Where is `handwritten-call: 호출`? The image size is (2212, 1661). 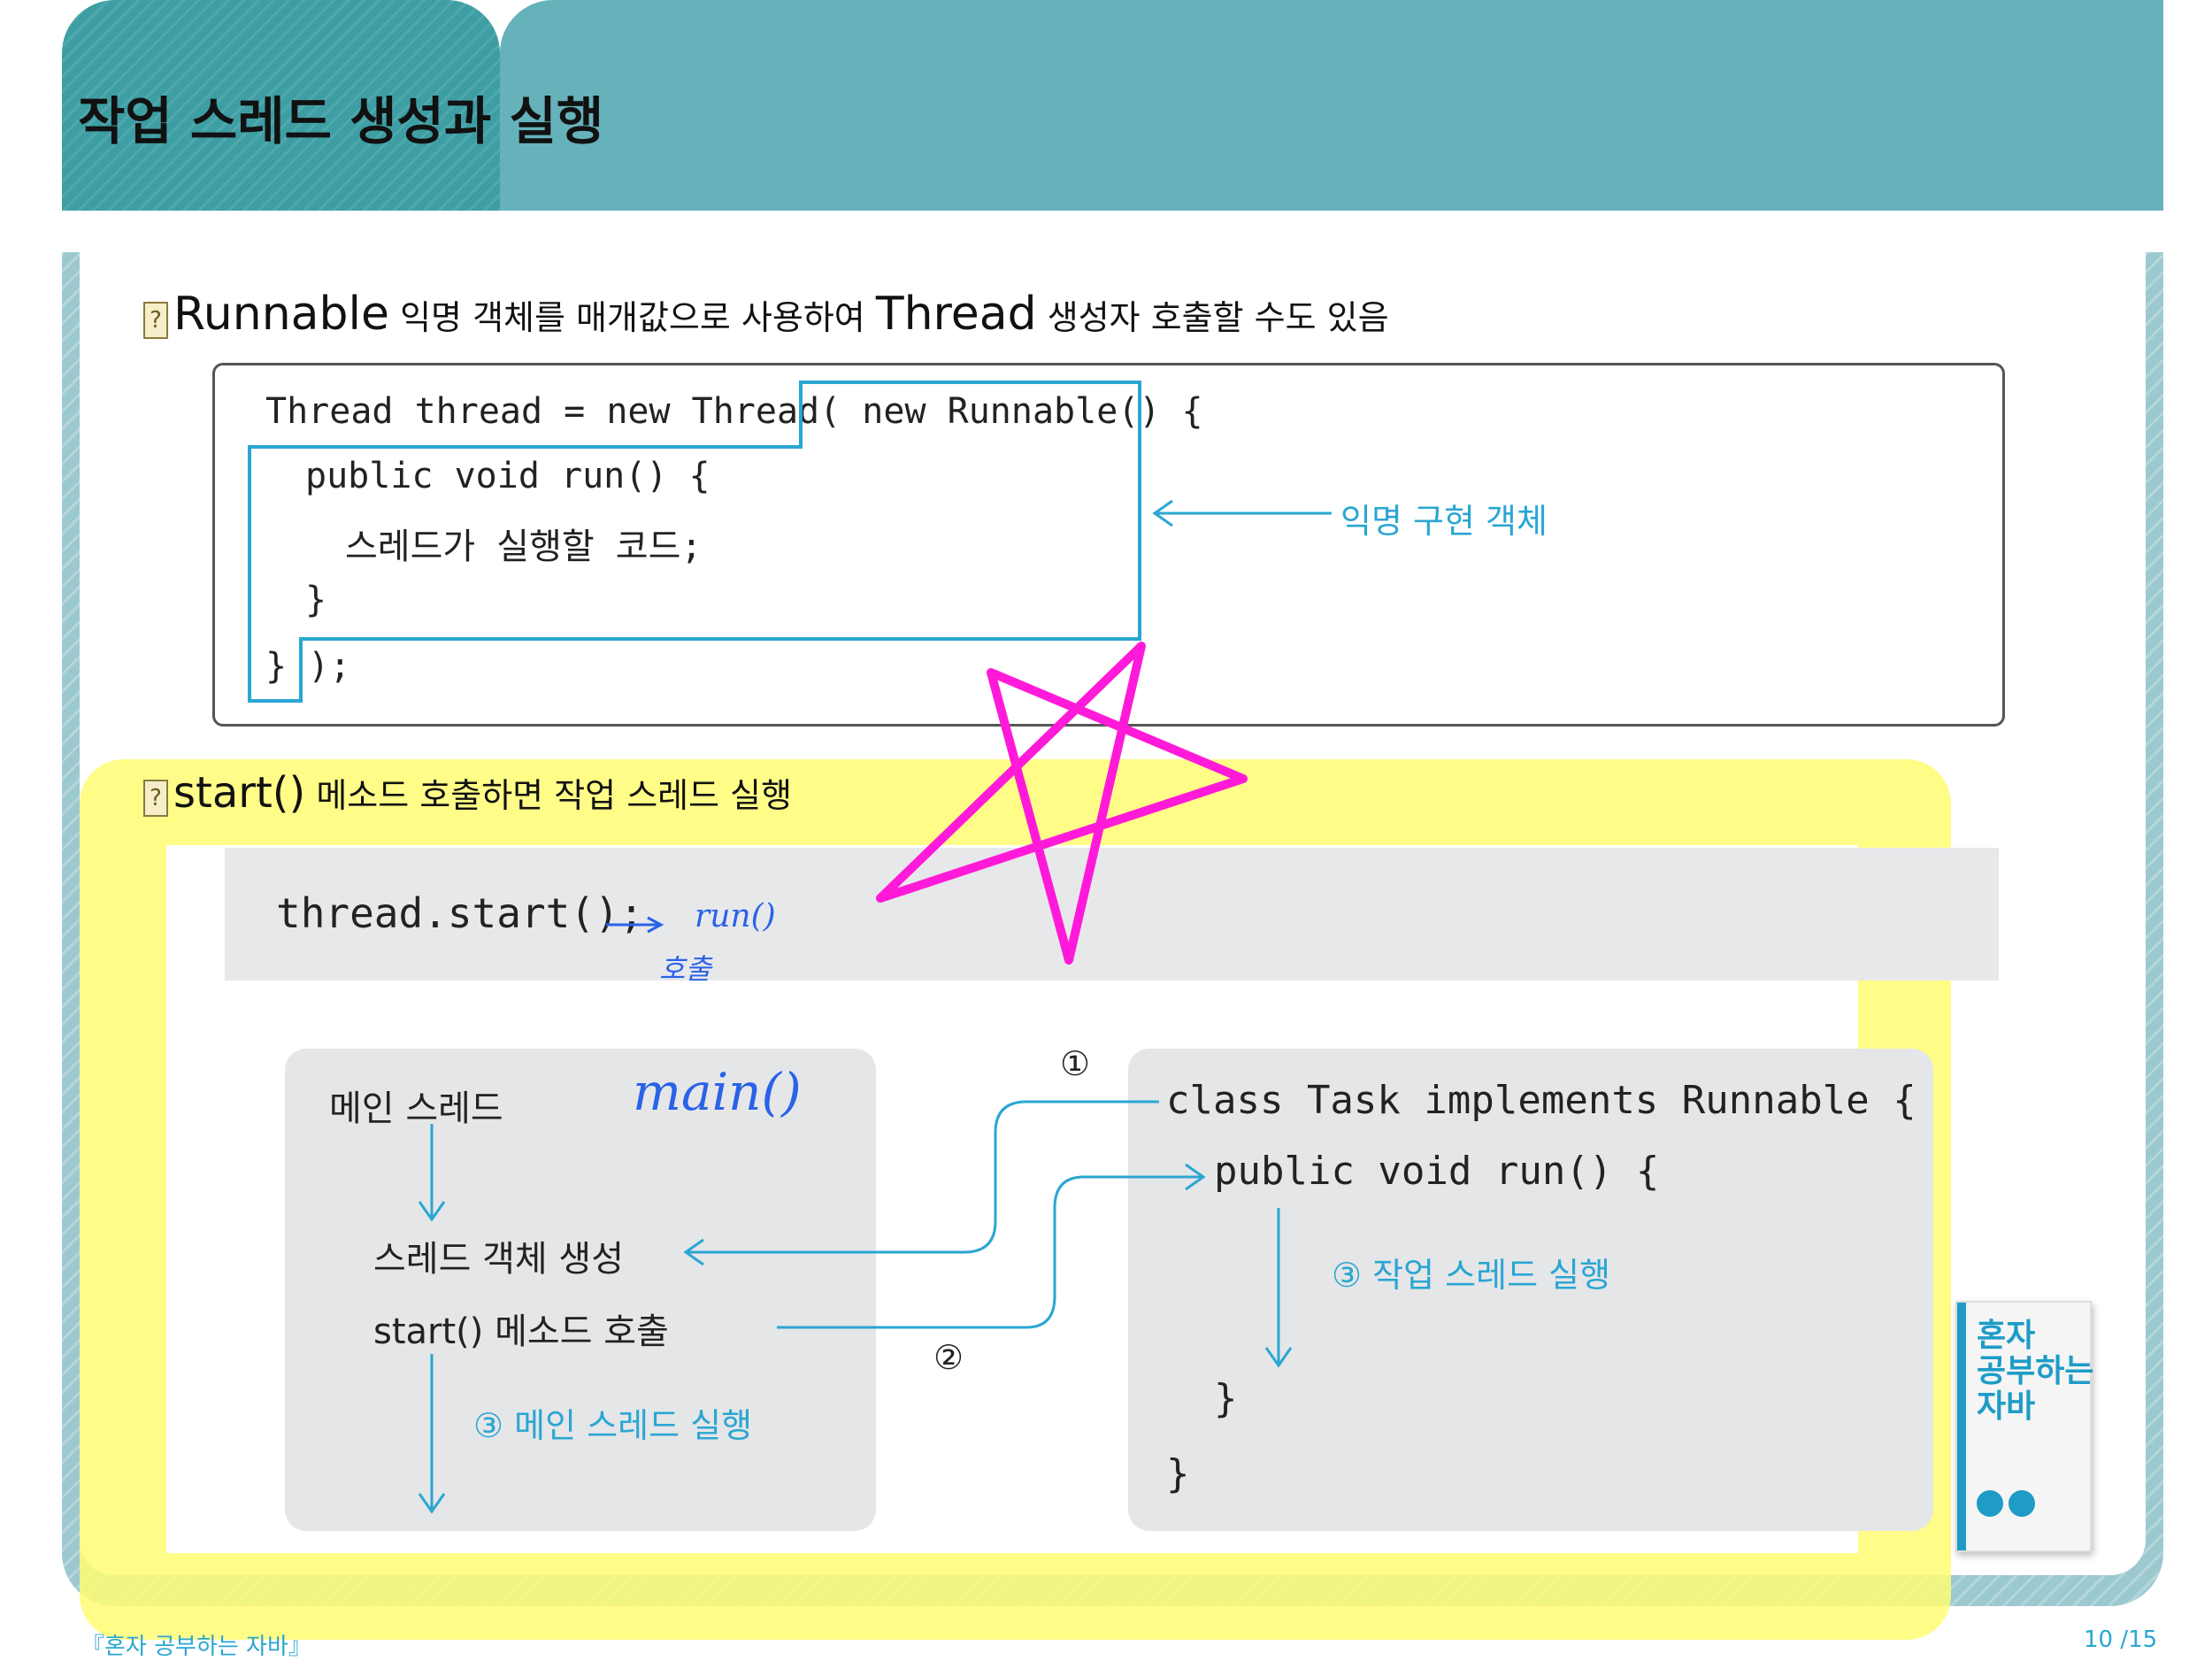
handwritten-call: 호출 is located at coordinates (685, 969).